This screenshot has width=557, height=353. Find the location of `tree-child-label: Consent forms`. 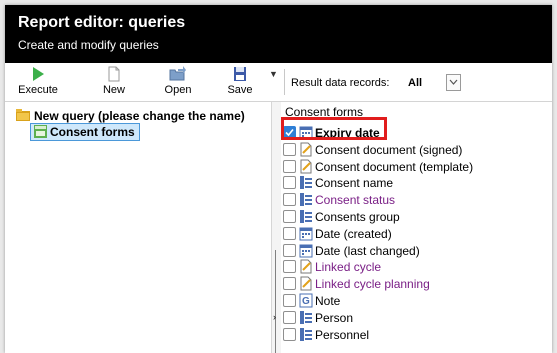

tree-child-label: Consent forms is located at coordinates (92, 132).